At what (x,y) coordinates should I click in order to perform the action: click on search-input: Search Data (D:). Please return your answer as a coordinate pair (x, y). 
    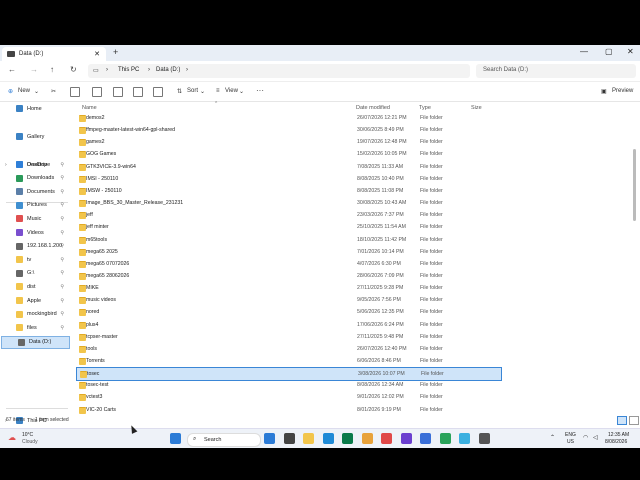
    Looking at the image, I should click on (556, 71).